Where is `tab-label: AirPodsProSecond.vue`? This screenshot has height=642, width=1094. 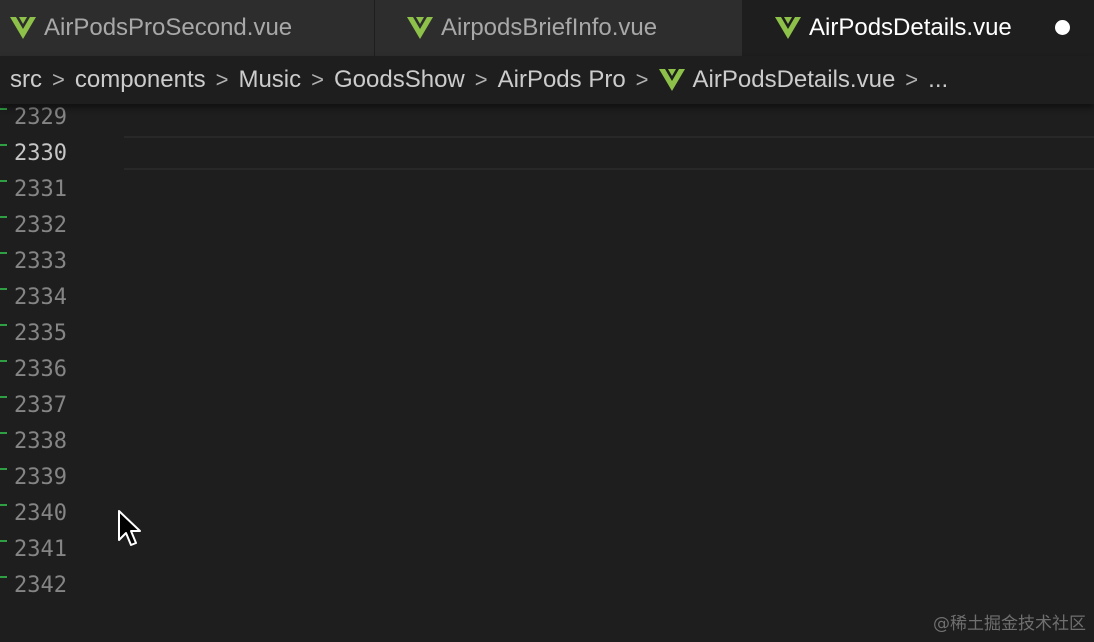
tab-label: AirPodsProSecond.vue is located at coordinates (168, 27).